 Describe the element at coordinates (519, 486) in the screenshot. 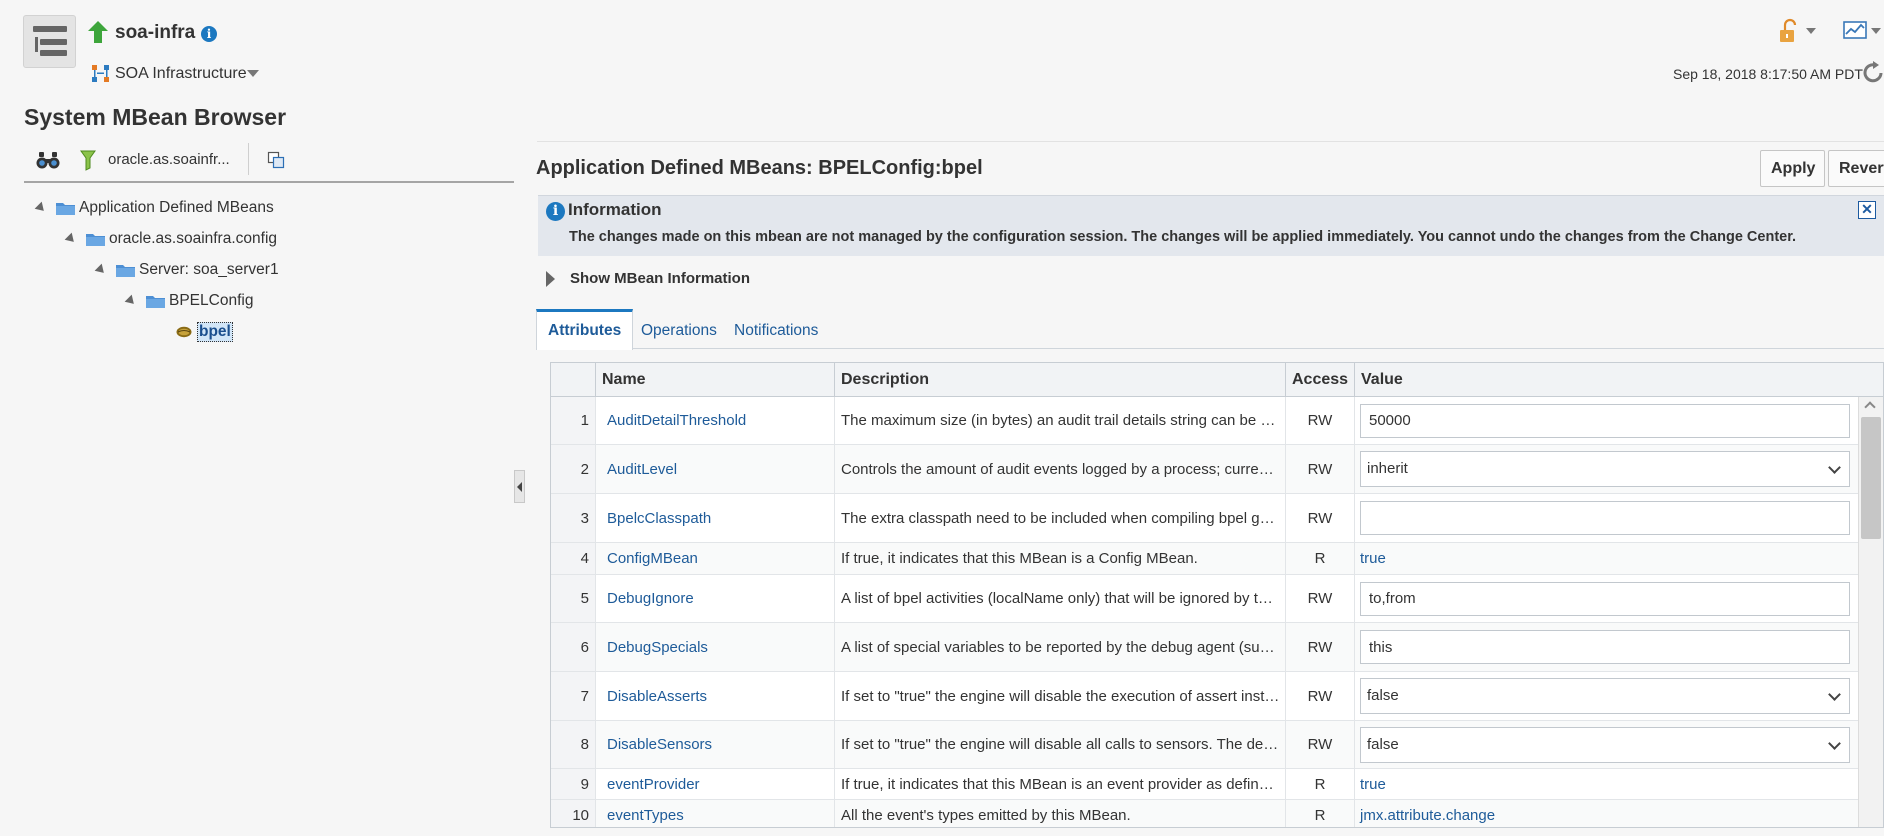

I see `panel-splitter` at that location.